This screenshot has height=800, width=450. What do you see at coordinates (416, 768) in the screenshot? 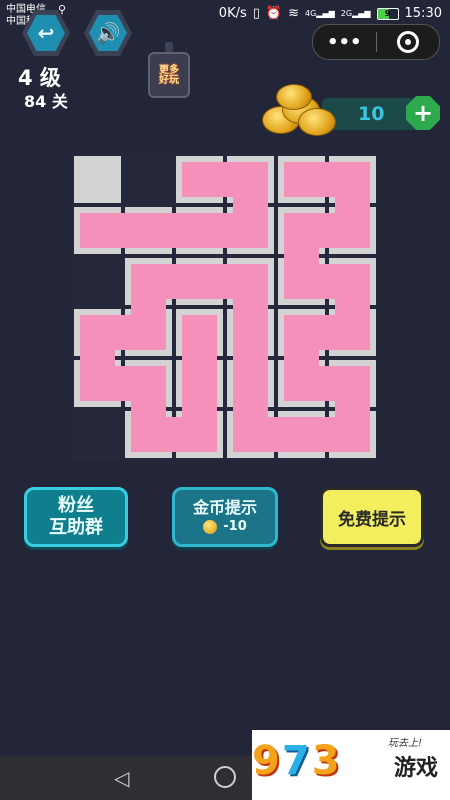
I see `watermark-text: 游戏` at bounding box center [416, 768].